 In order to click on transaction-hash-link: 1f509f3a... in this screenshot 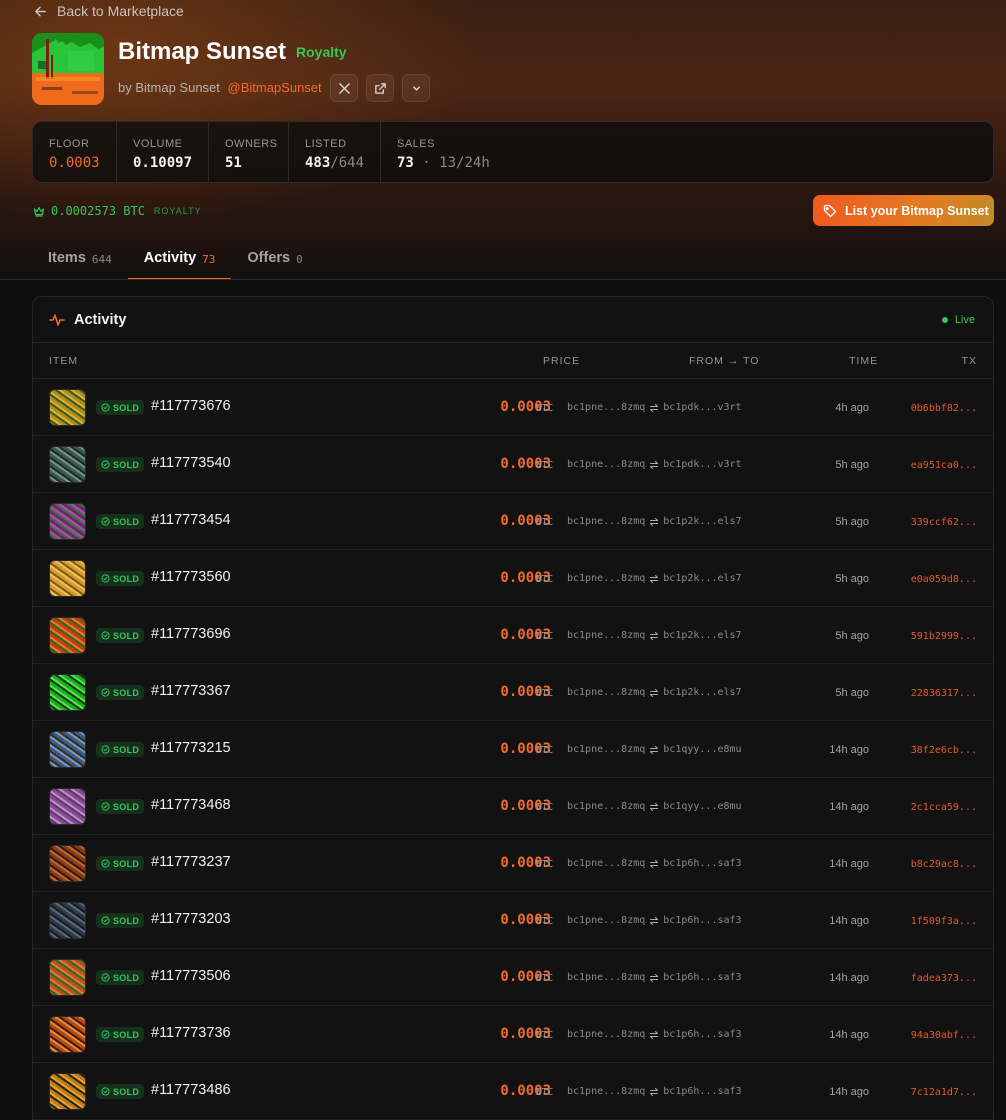, I will do `click(944, 921)`.